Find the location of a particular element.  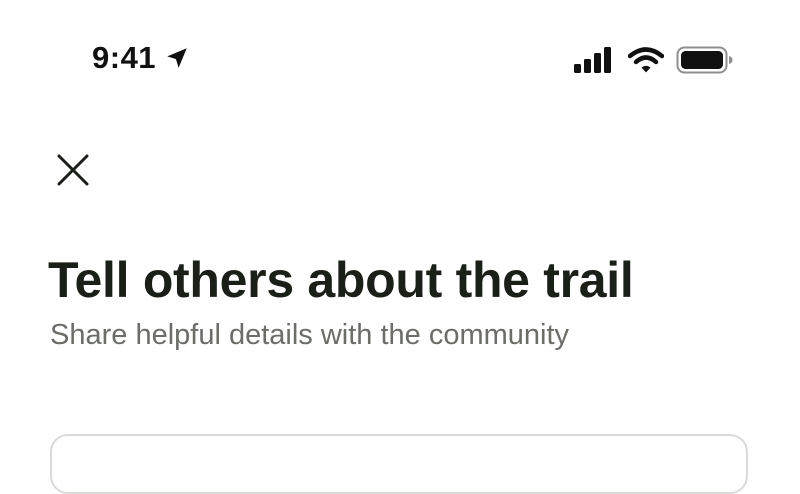

time-group: 9:41 is located at coordinates (141, 57).